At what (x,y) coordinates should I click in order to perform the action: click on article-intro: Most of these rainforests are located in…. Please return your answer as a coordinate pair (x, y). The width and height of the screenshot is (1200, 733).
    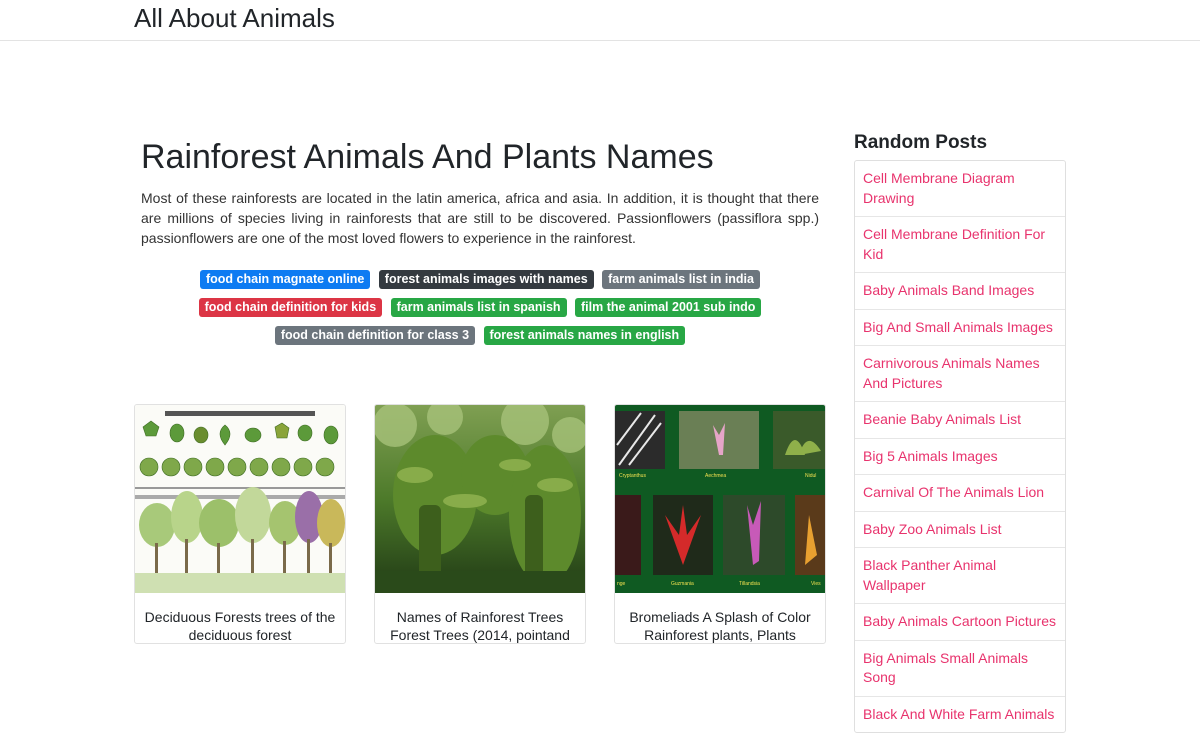
    Looking at the image, I should click on (480, 218).